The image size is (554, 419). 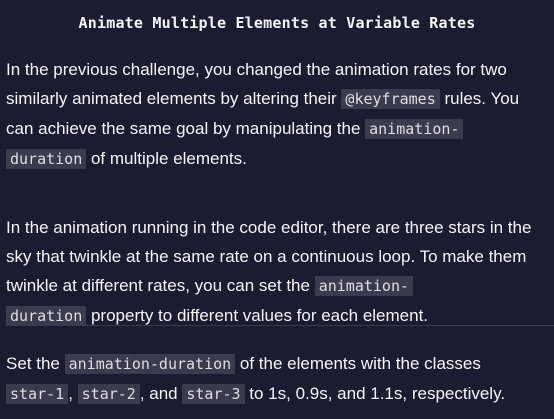 What do you see at coordinates (73, 393) in the screenshot?
I see `paragraph-text: ,` at bounding box center [73, 393].